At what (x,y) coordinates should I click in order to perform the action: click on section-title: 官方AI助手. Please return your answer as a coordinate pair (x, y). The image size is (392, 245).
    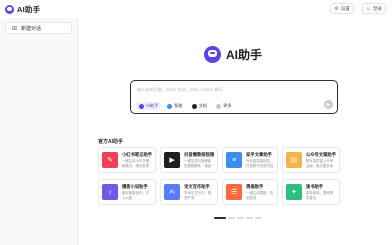
    Looking at the image, I should click on (111, 142).